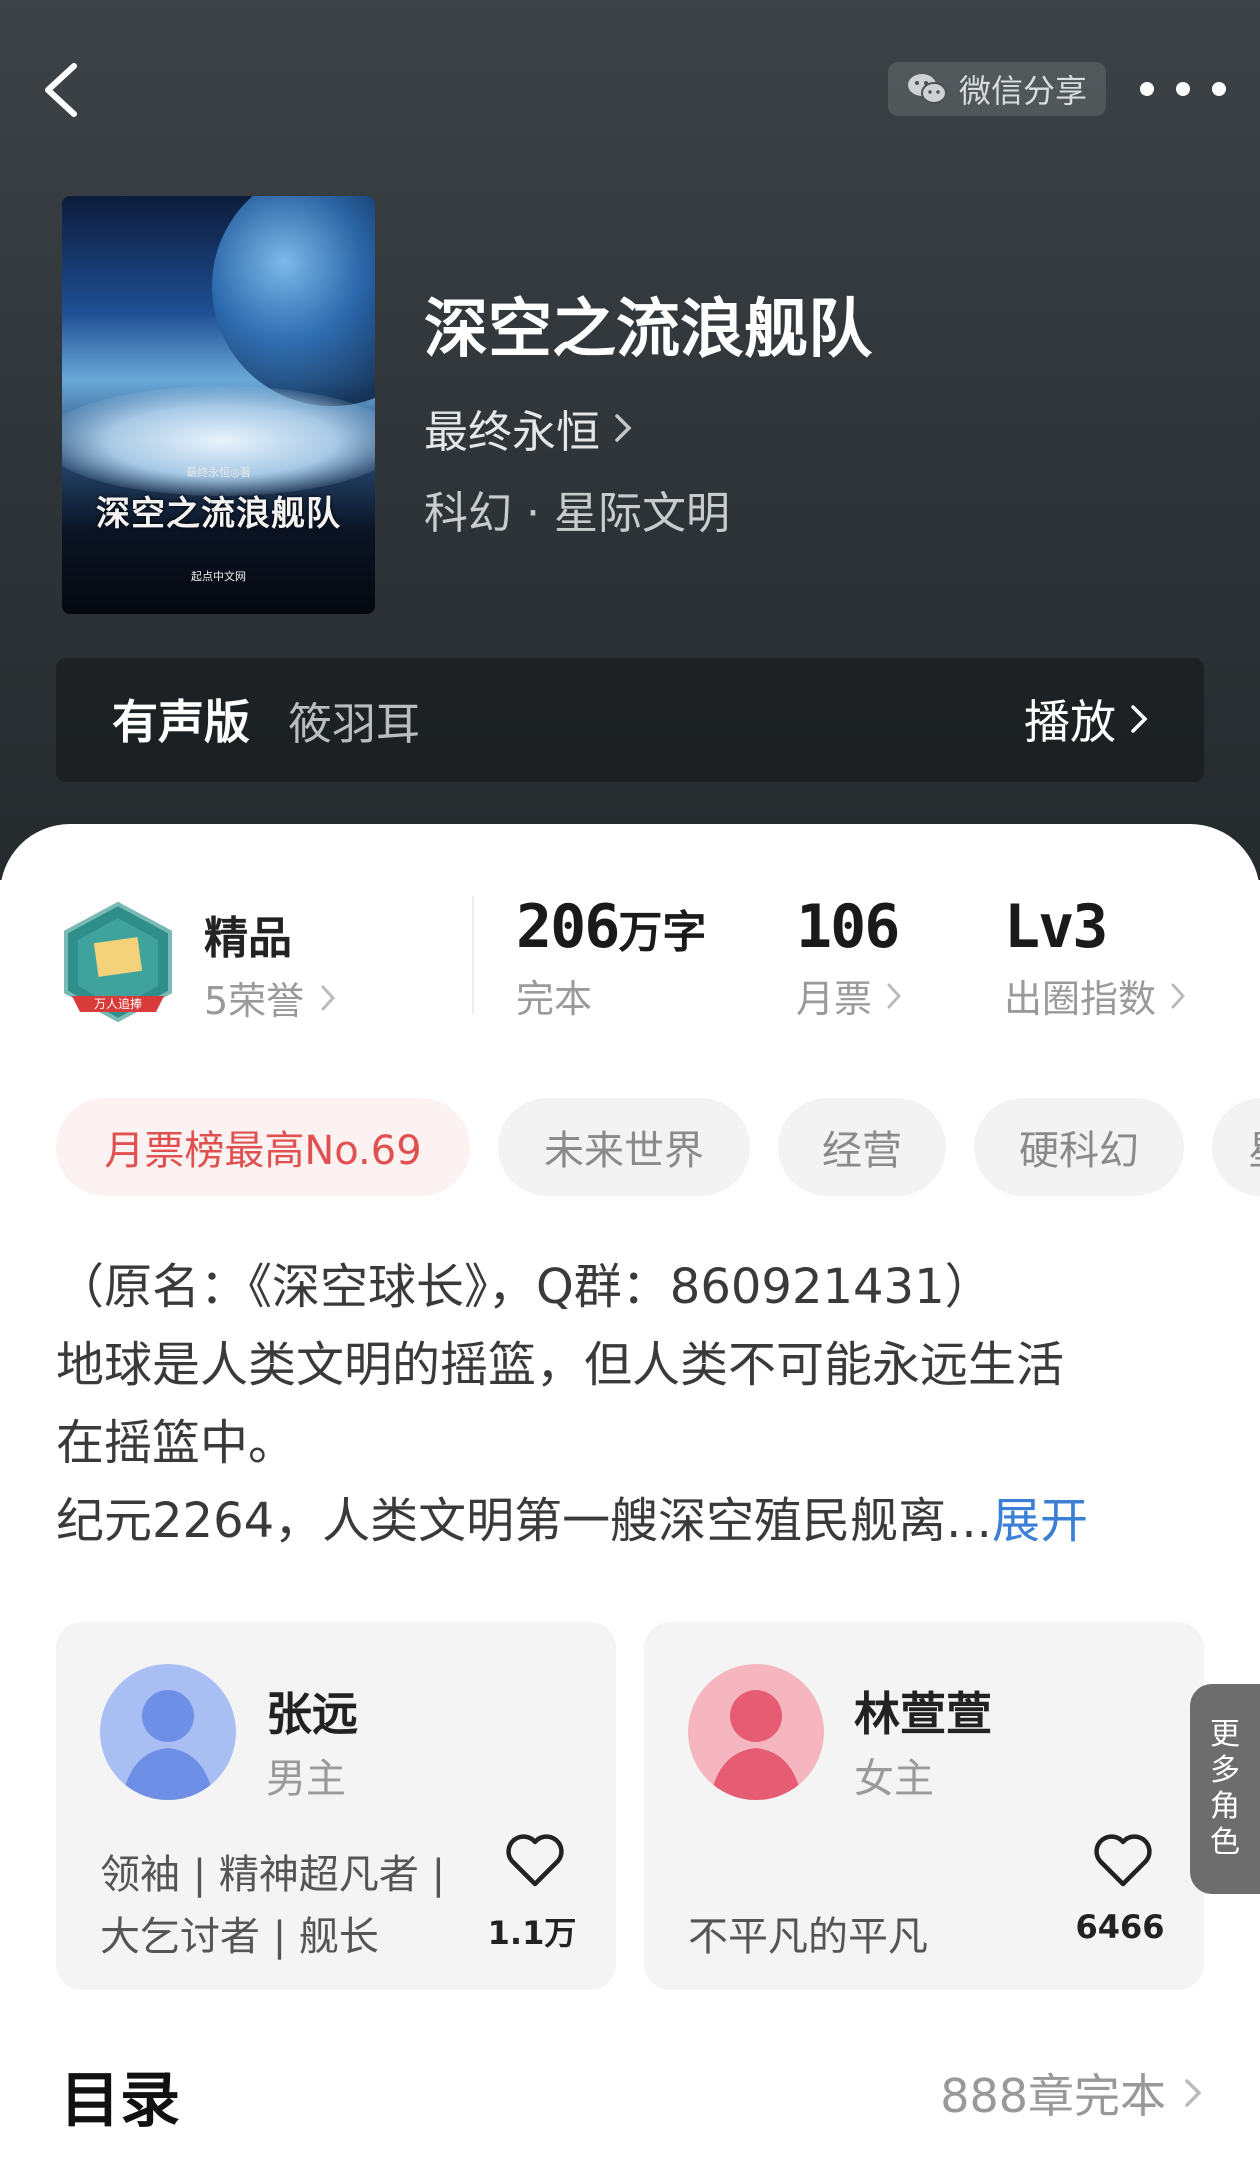 The image size is (1260, 2165). I want to click on monthly-votes-number: 106, so click(848, 927).